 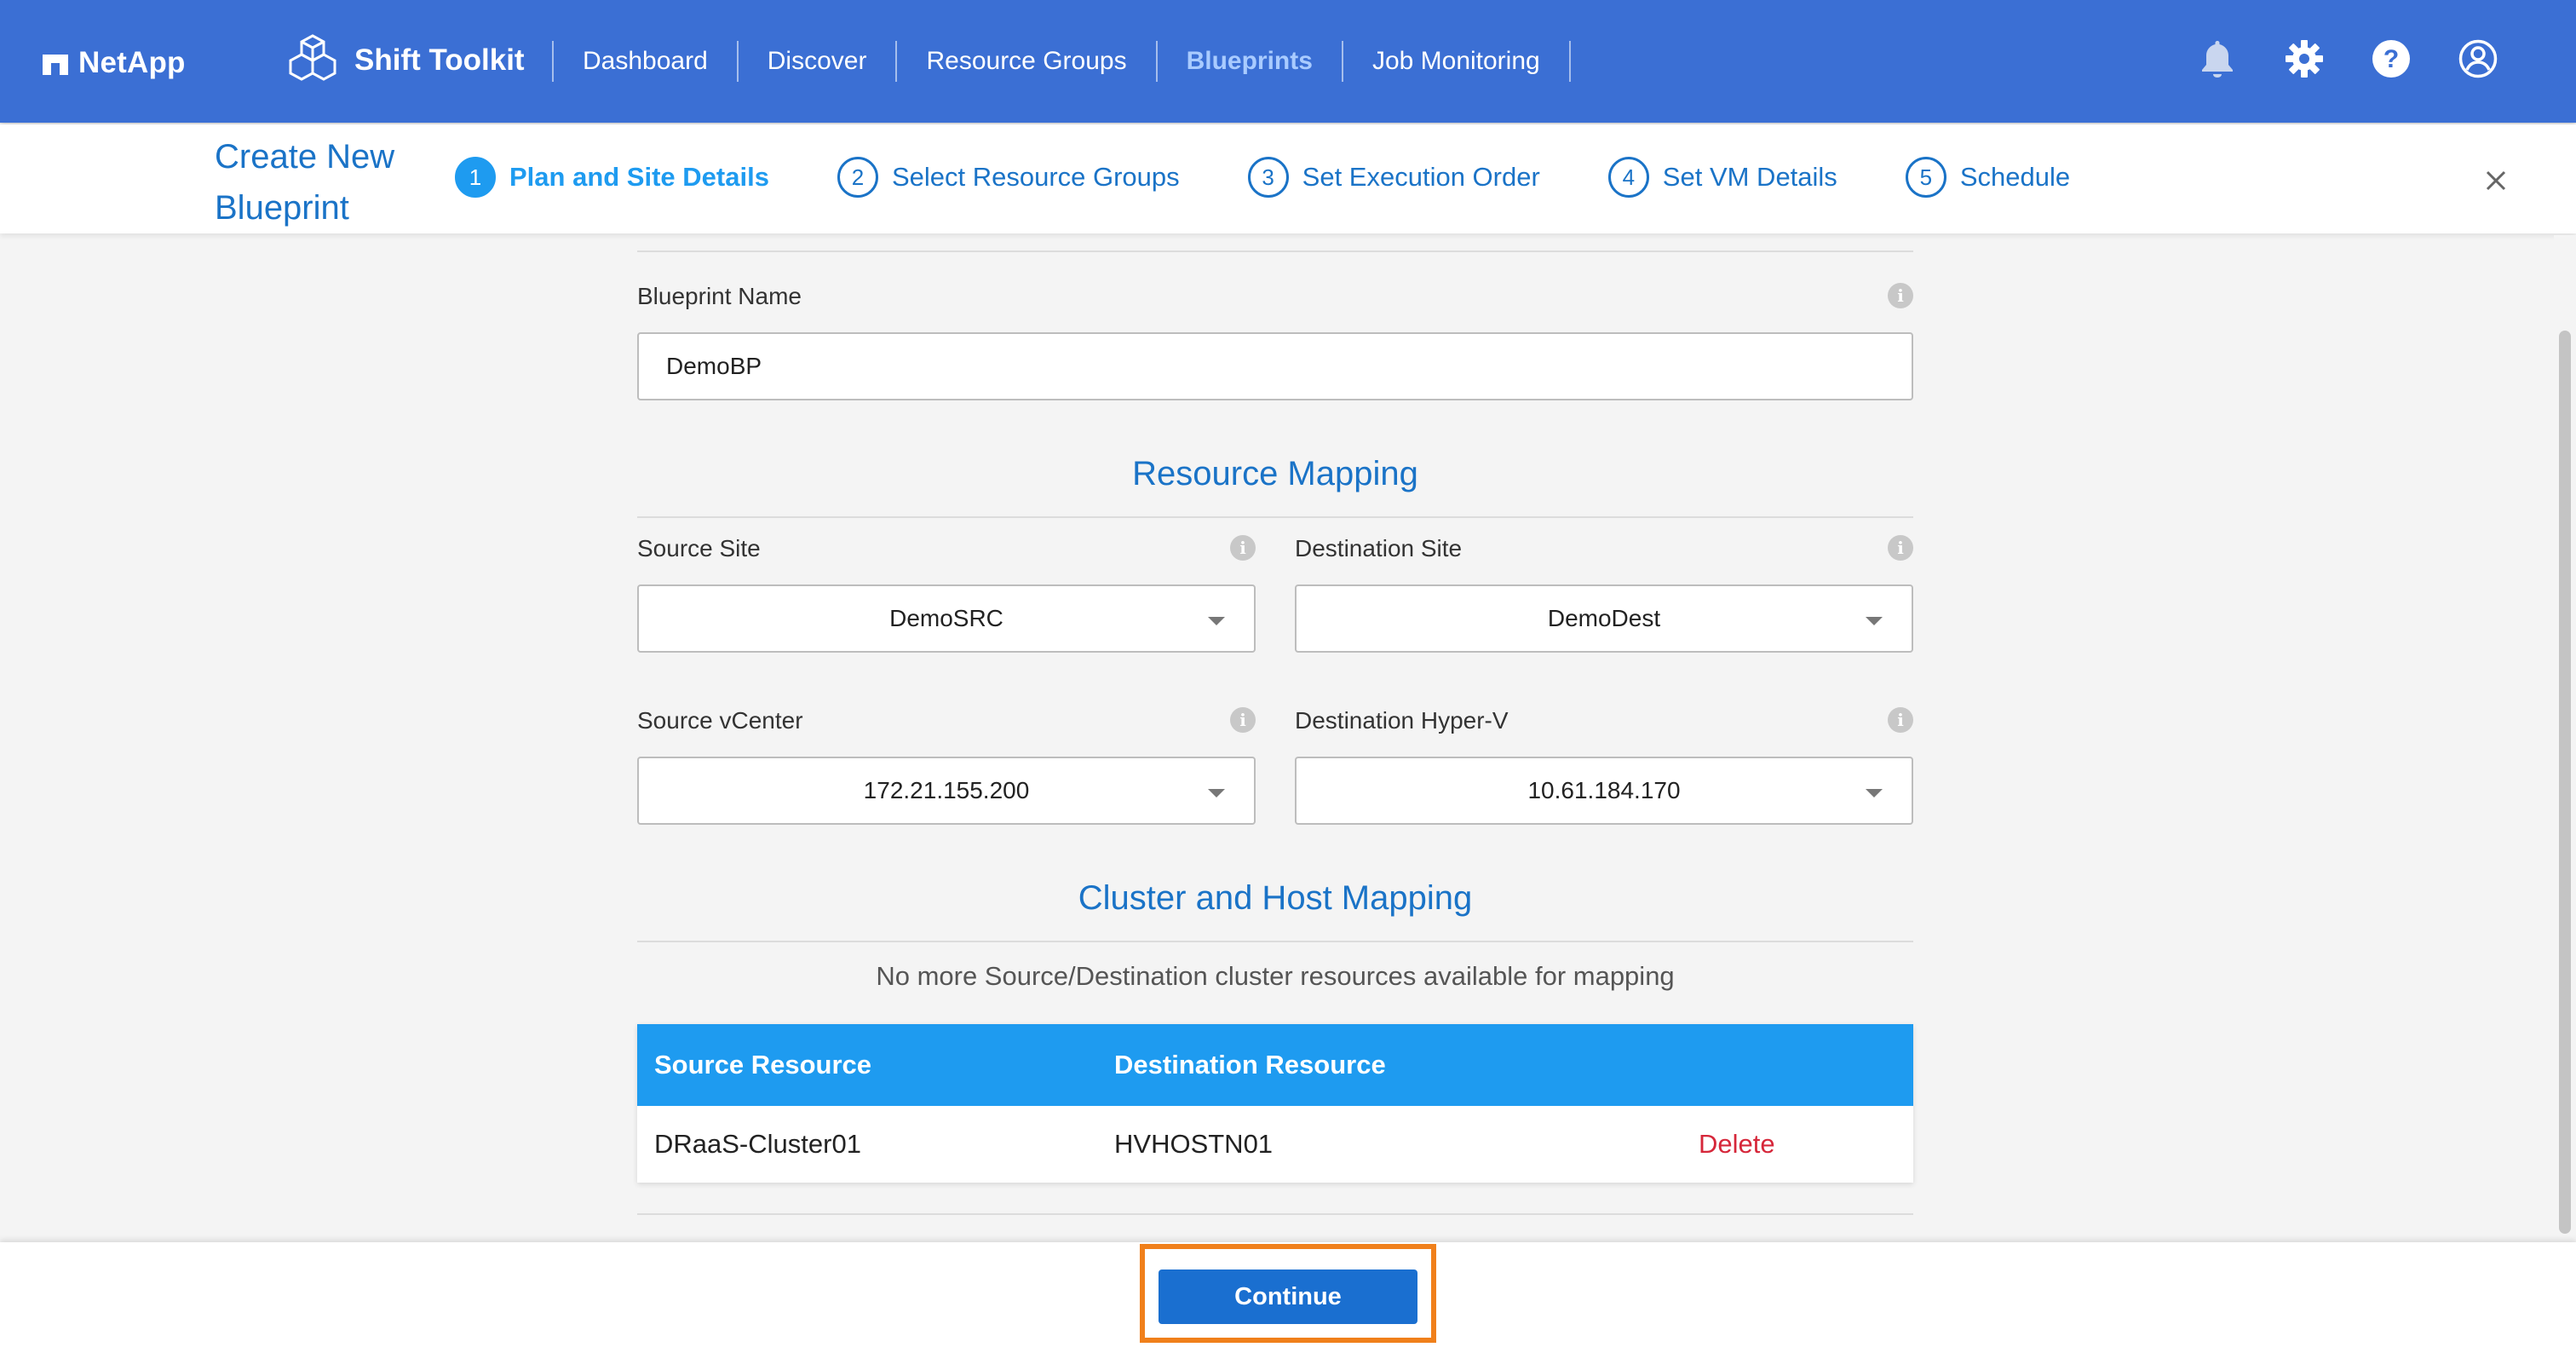 What do you see at coordinates (2478, 58) in the screenshot?
I see `user-icon` at bounding box center [2478, 58].